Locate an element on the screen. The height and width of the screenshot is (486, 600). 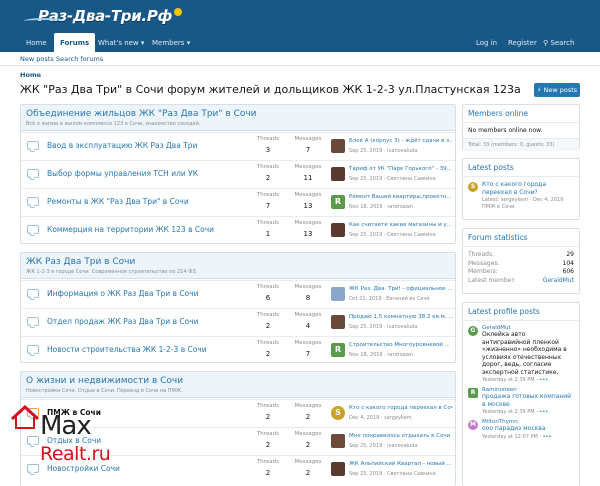
avatar: G is located at coordinates (473, 331).